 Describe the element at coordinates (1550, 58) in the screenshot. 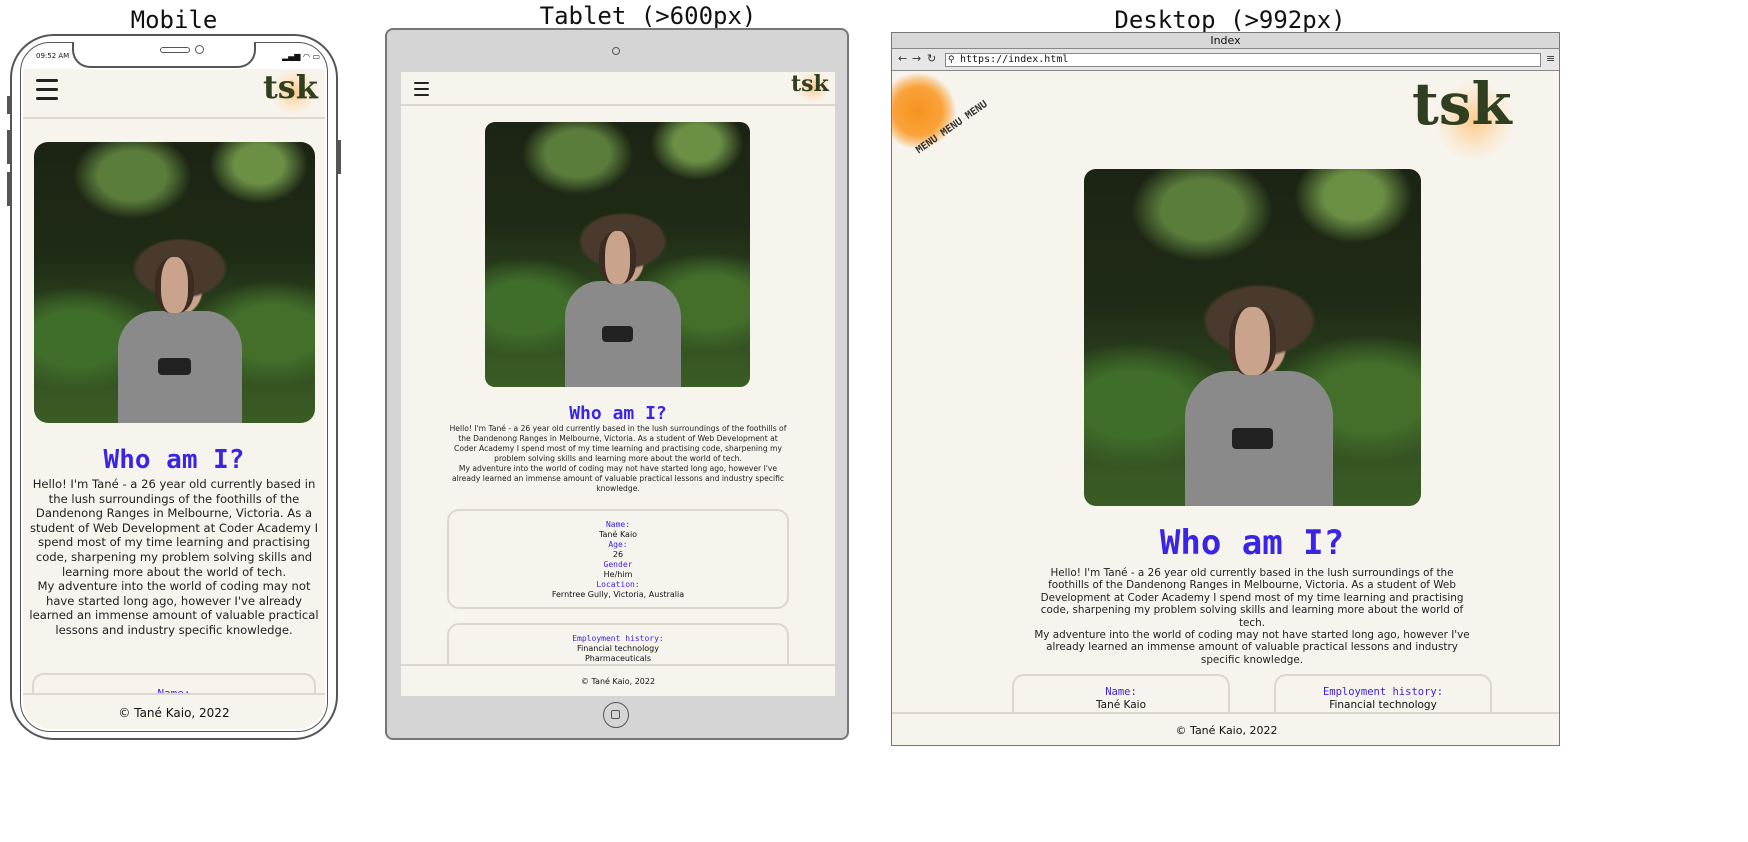

I see `browser-menu-icon: ≡` at that location.